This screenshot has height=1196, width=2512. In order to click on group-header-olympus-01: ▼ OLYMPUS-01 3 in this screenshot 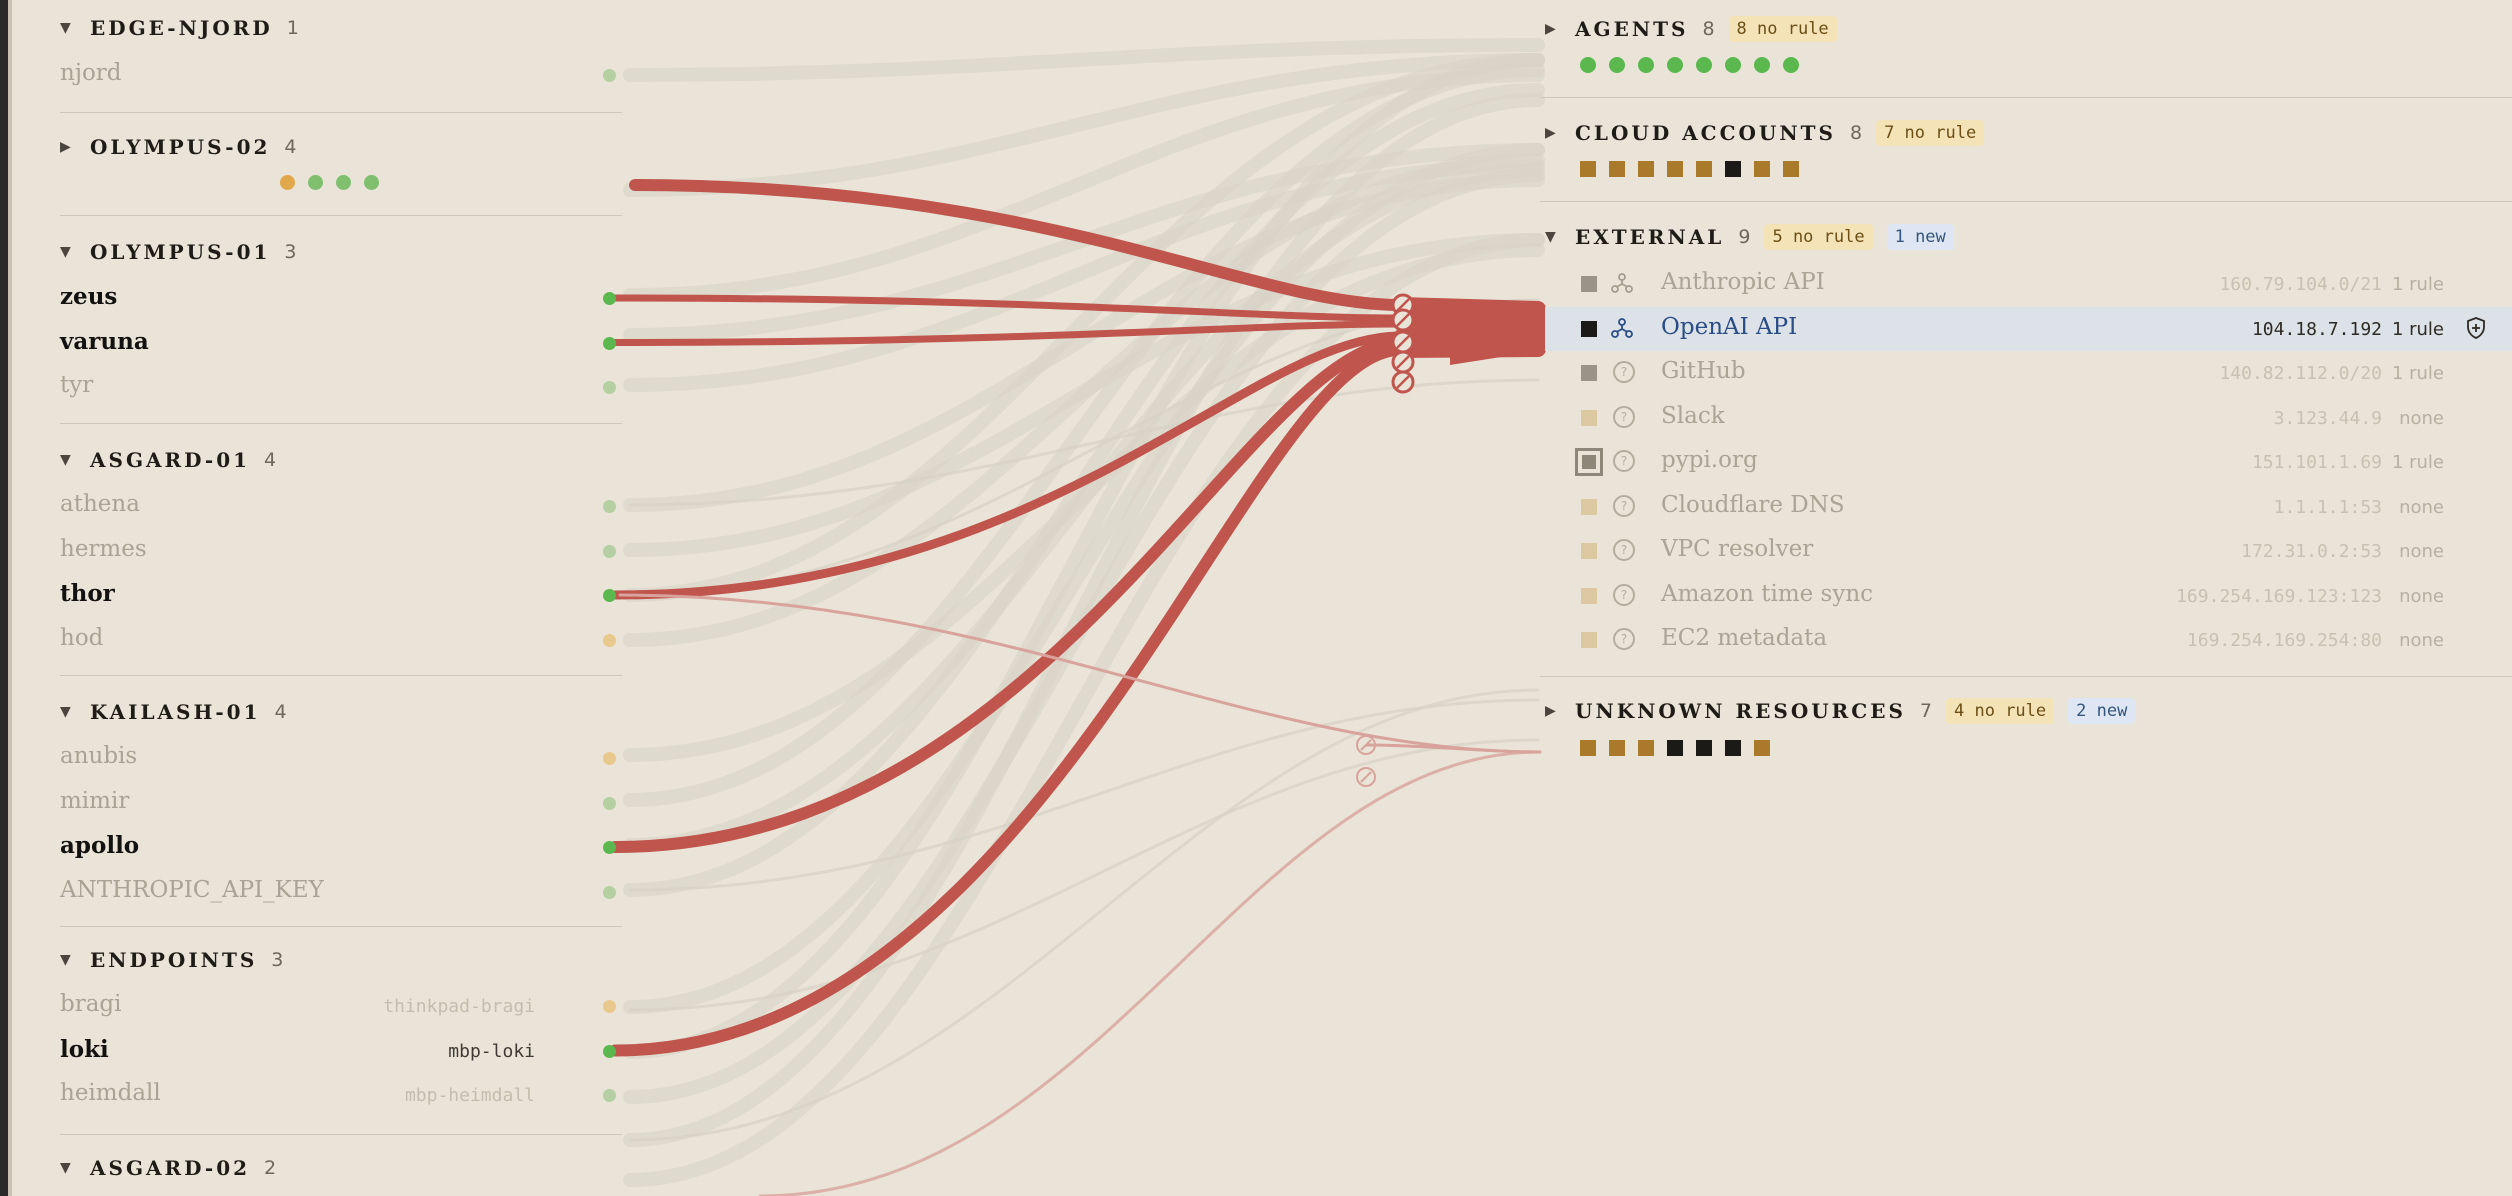, I will do `click(178, 252)`.